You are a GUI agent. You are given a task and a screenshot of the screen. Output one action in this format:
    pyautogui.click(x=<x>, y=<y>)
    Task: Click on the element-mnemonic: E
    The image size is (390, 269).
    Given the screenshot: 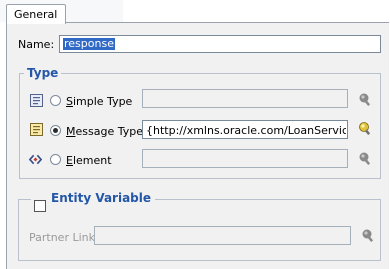 What is the action you would take?
    pyautogui.click(x=69, y=160)
    